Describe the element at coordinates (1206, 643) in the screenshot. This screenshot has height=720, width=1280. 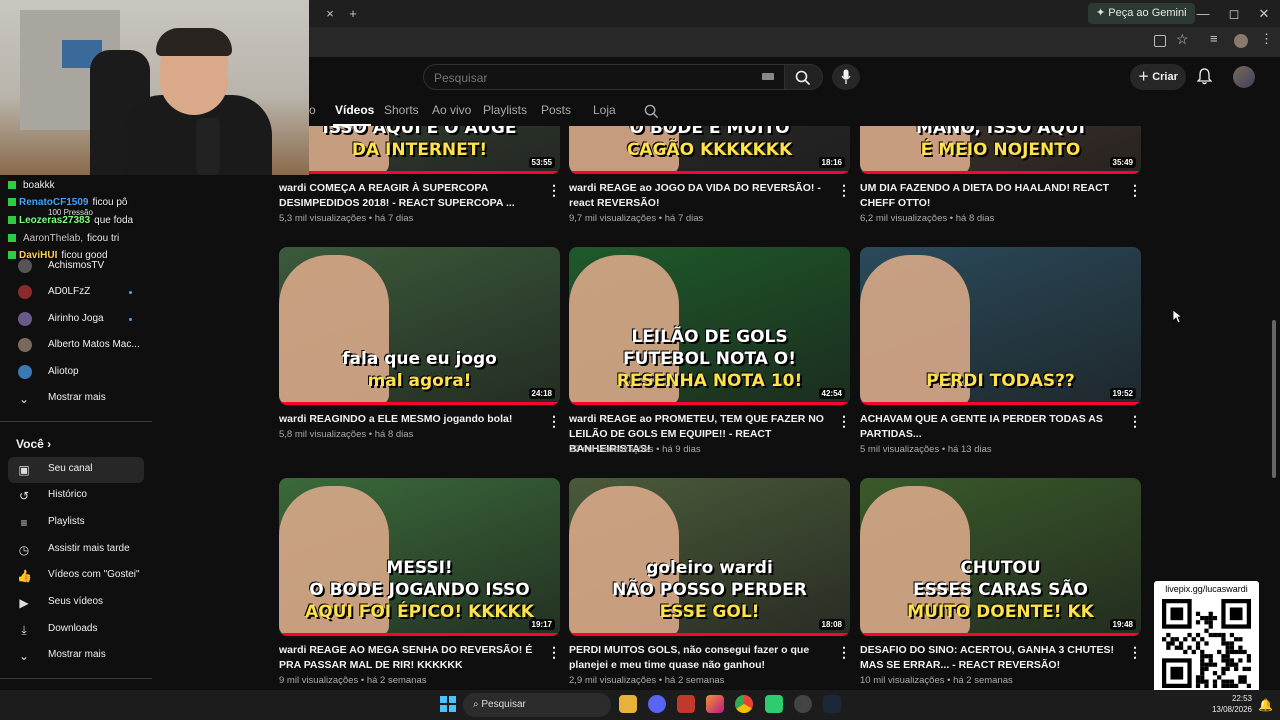
I see `qr-code-icon` at that location.